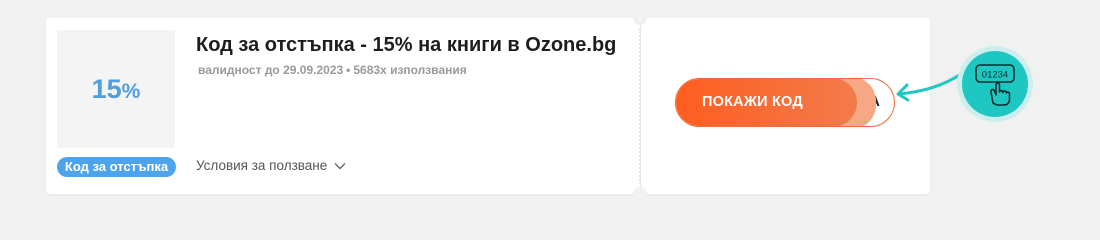 This screenshot has width=1100, height=240. What do you see at coordinates (995, 75) in the screenshot?
I see `hint-code-text: 01234` at bounding box center [995, 75].